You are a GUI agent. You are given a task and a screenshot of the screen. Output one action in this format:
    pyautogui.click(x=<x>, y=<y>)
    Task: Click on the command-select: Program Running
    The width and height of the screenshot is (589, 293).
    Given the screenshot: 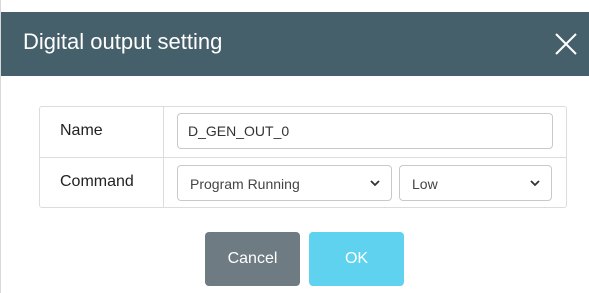 What is the action you would take?
    pyautogui.click(x=284, y=183)
    